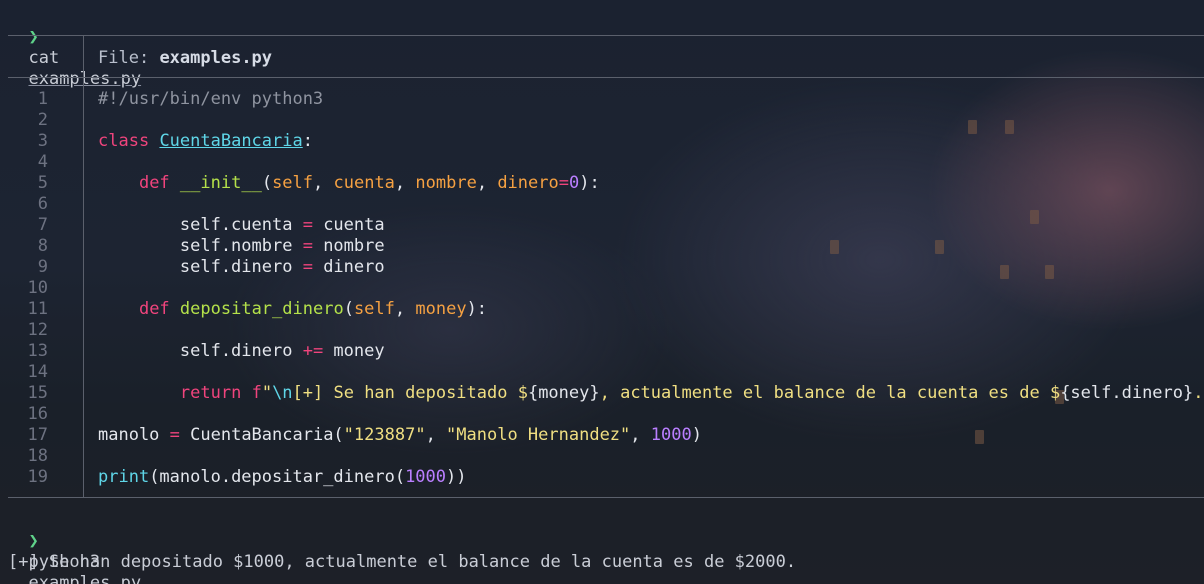 The height and width of the screenshot is (584, 1204). I want to click on line-number: 19, so click(37, 477).